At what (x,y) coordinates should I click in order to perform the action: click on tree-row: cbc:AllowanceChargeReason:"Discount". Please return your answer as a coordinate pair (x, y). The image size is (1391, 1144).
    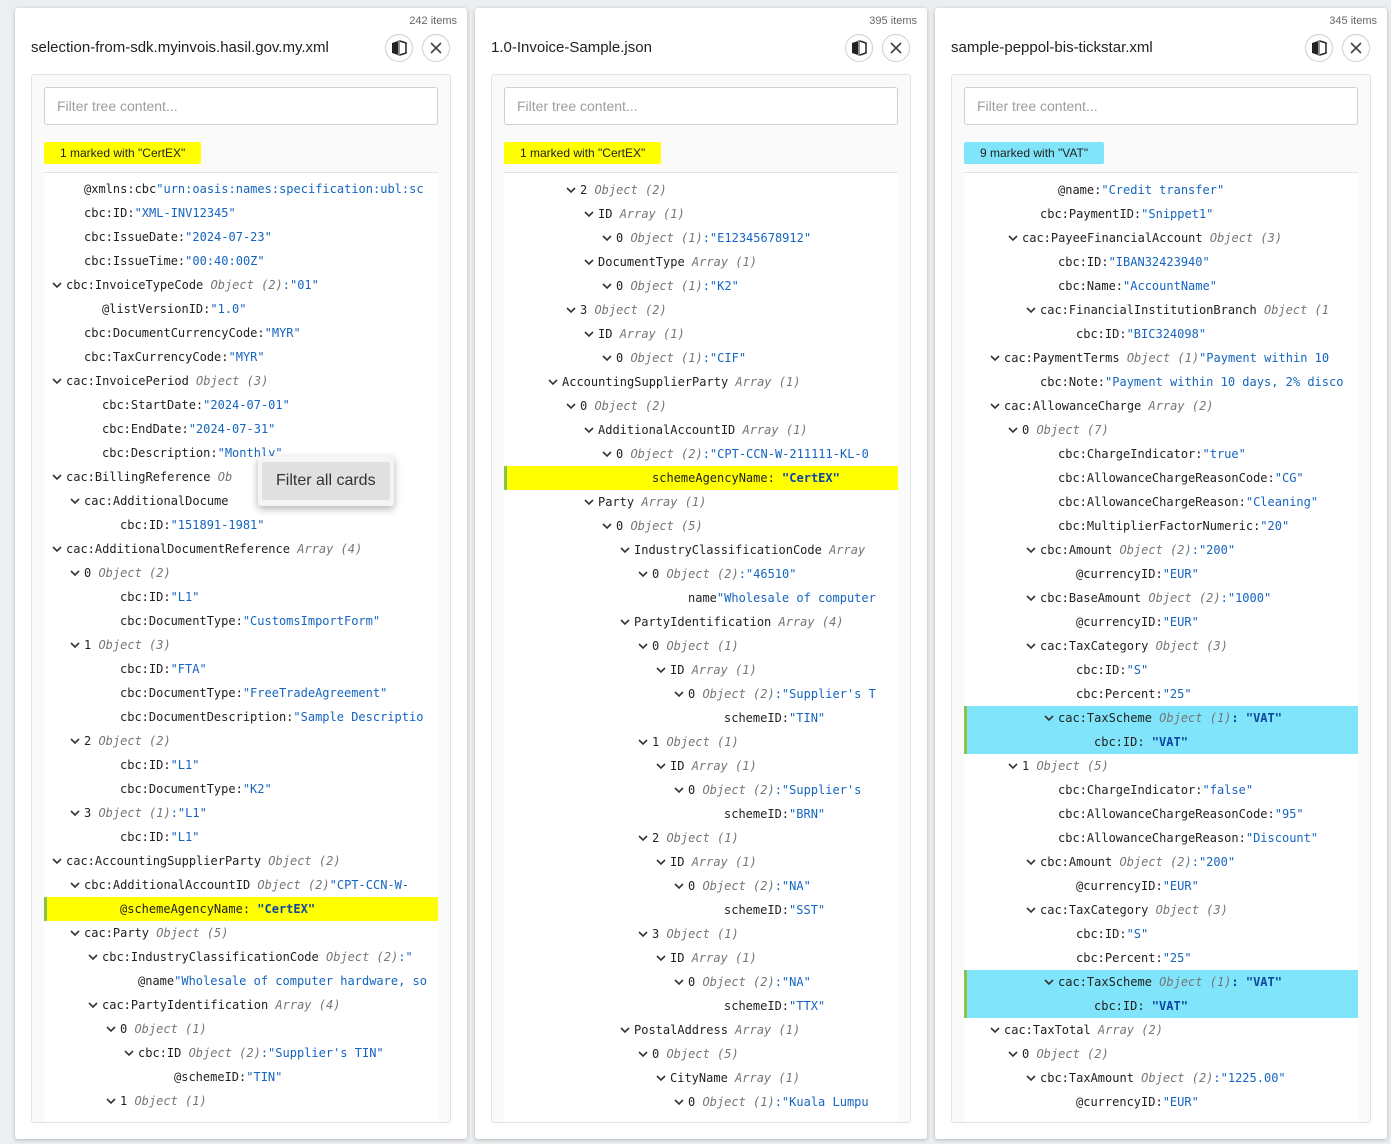
    Looking at the image, I should click on (1161, 838).